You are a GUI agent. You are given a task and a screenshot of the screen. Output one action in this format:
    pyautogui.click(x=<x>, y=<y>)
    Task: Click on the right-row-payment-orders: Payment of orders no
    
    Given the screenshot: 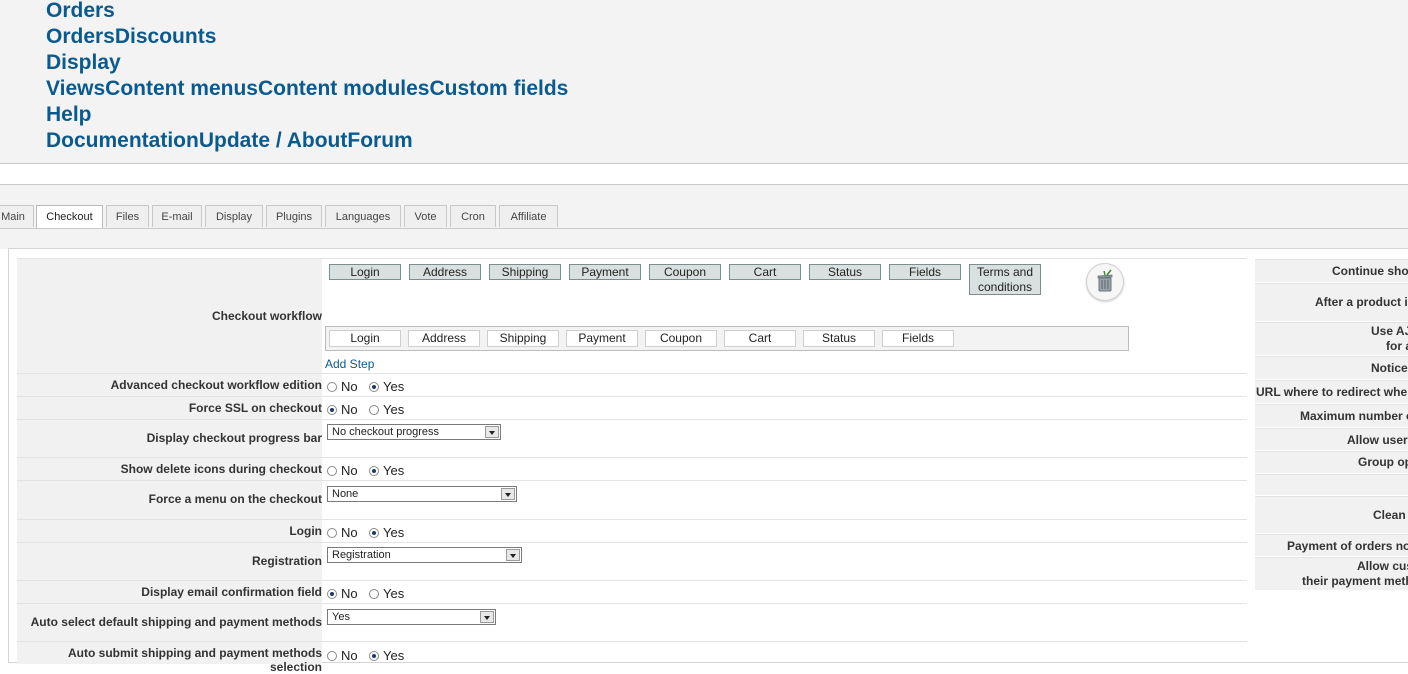 What is the action you would take?
    pyautogui.click(x=1331, y=545)
    